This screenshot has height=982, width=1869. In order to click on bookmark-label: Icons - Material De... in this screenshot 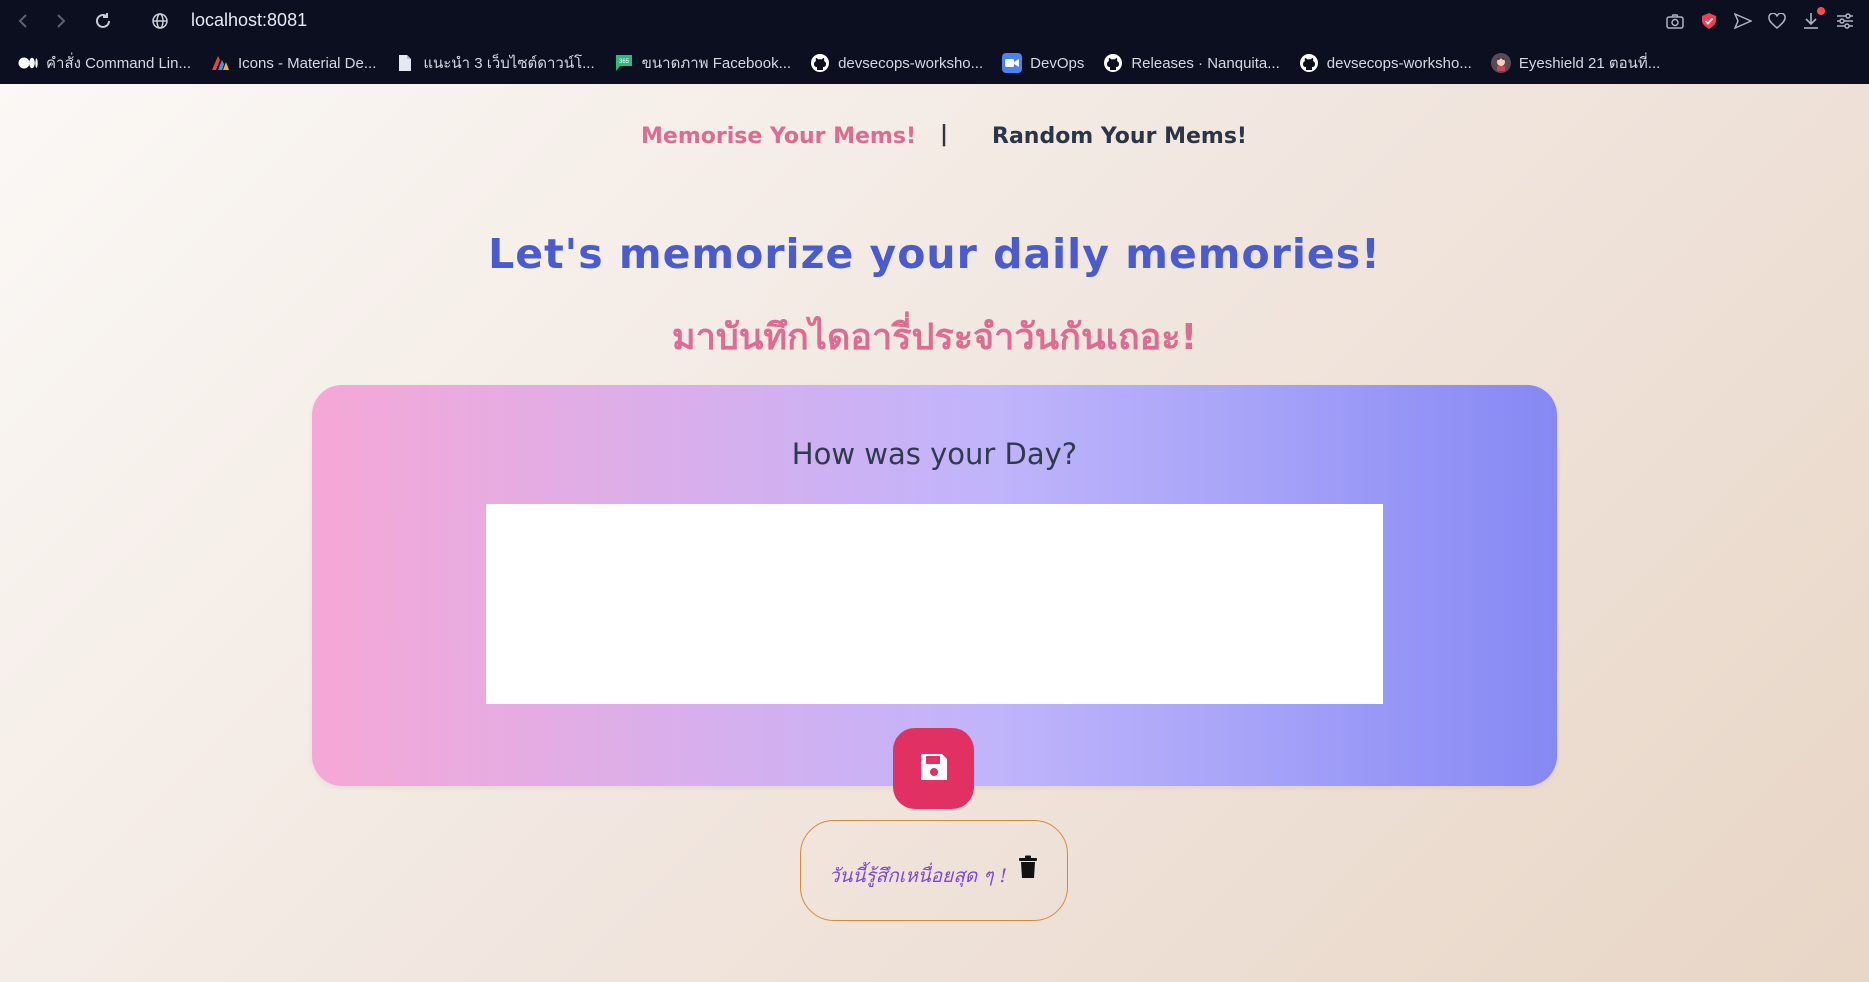, I will do `click(307, 63)`.